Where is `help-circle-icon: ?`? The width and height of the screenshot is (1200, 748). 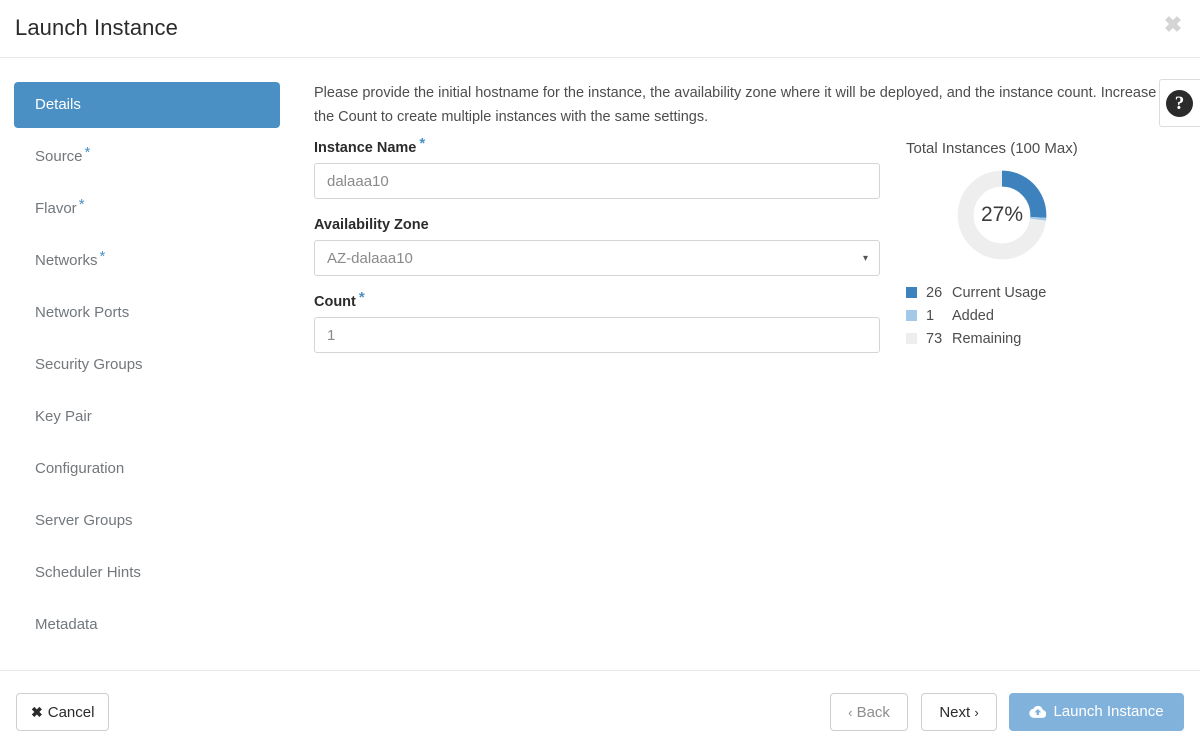 help-circle-icon: ? is located at coordinates (1179, 103).